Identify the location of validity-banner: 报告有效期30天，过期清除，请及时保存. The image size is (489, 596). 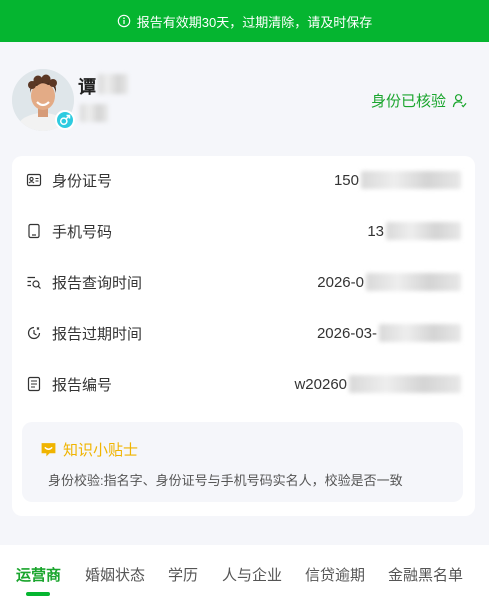
(244, 21).